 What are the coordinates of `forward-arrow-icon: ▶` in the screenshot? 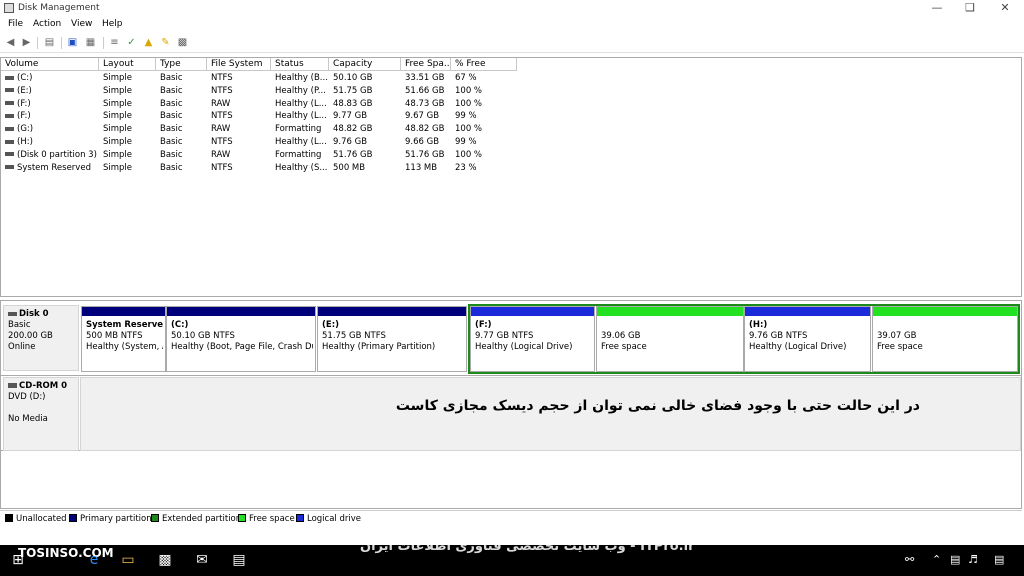 It's located at (26, 43).